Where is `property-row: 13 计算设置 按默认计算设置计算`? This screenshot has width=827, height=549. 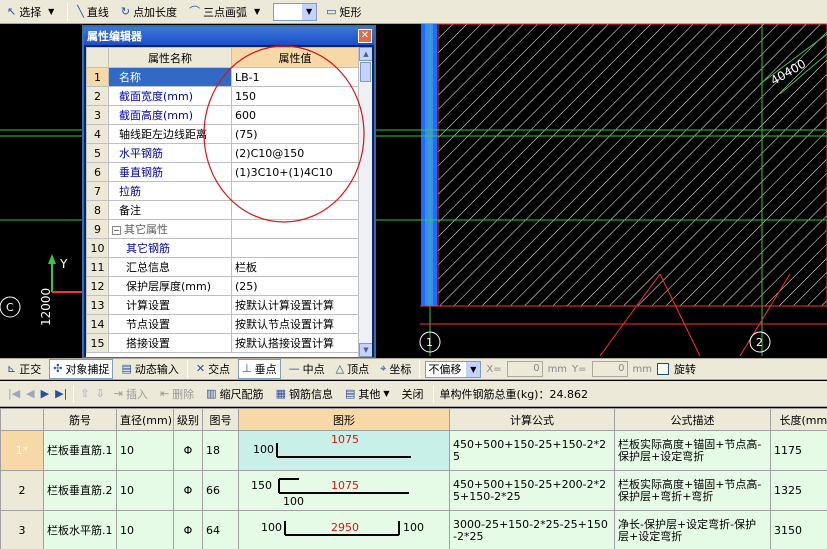 property-row: 13 计算设置 按默认计算设置计算 is located at coordinates (222, 305).